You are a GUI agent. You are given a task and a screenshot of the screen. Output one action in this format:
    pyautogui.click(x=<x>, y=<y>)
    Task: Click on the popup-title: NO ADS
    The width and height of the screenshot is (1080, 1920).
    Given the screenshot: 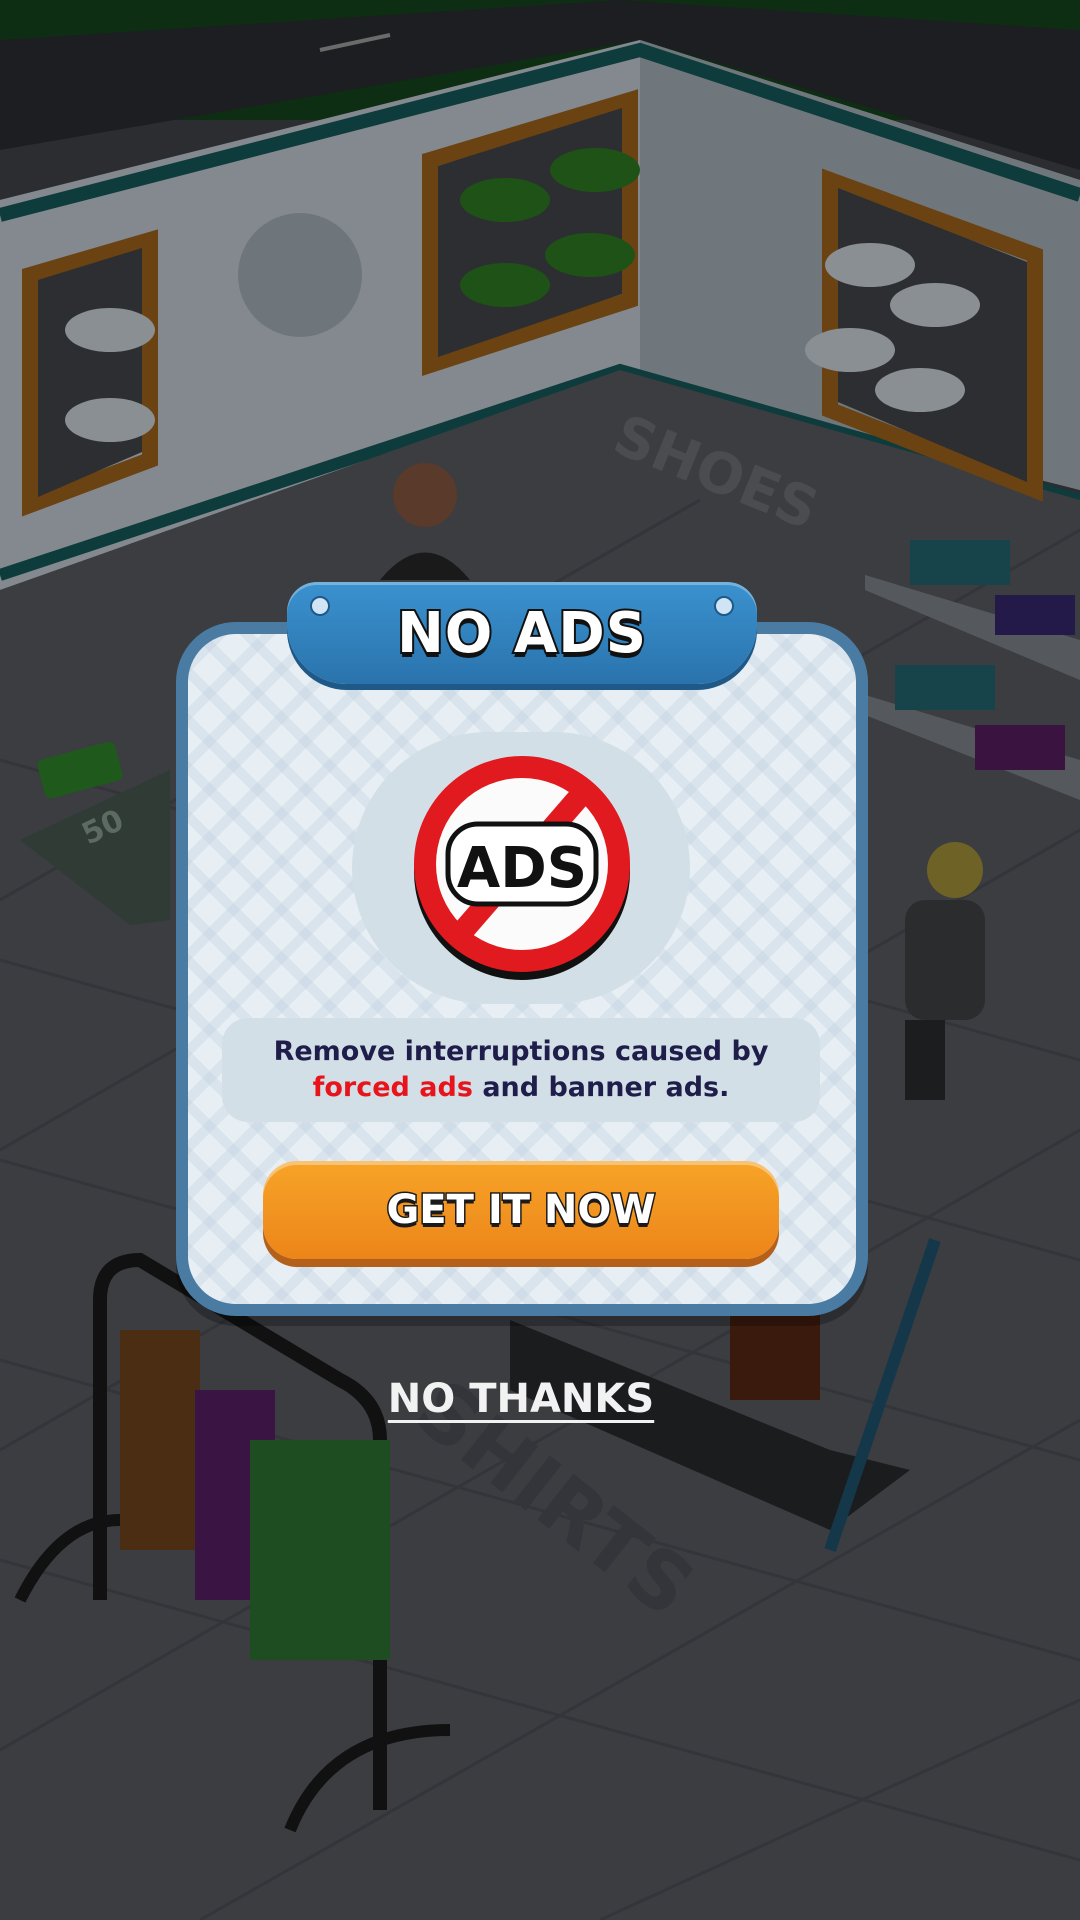 What is the action you would take?
    pyautogui.click(x=521, y=633)
    